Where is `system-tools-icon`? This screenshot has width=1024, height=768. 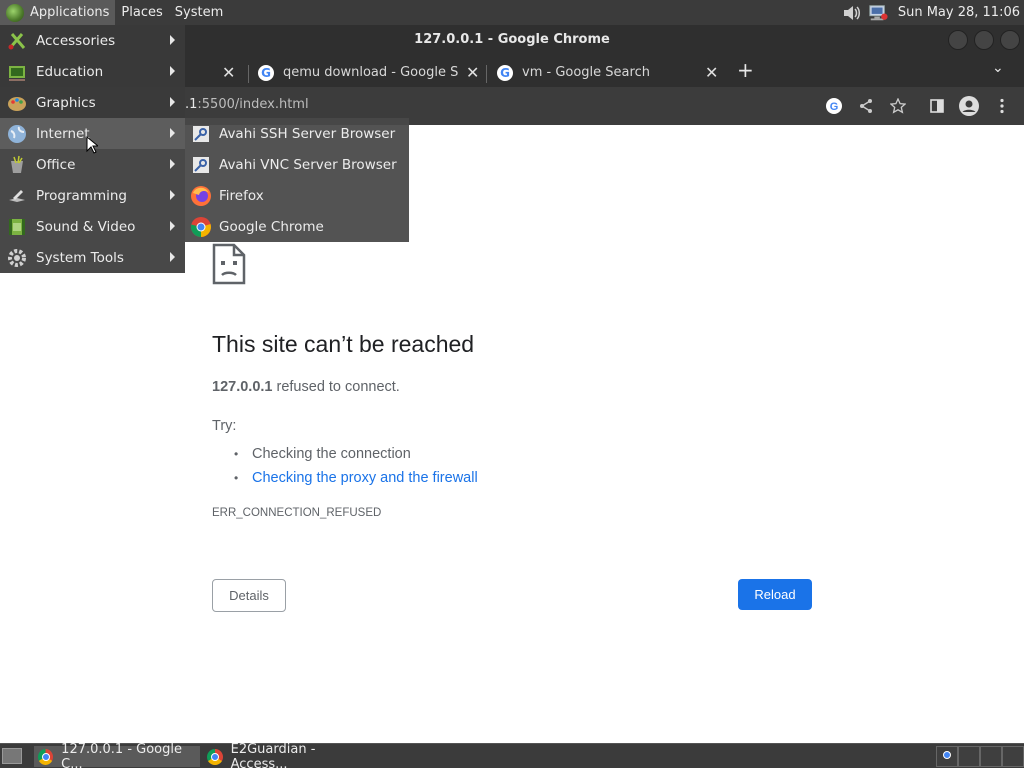 system-tools-icon is located at coordinates (17, 258).